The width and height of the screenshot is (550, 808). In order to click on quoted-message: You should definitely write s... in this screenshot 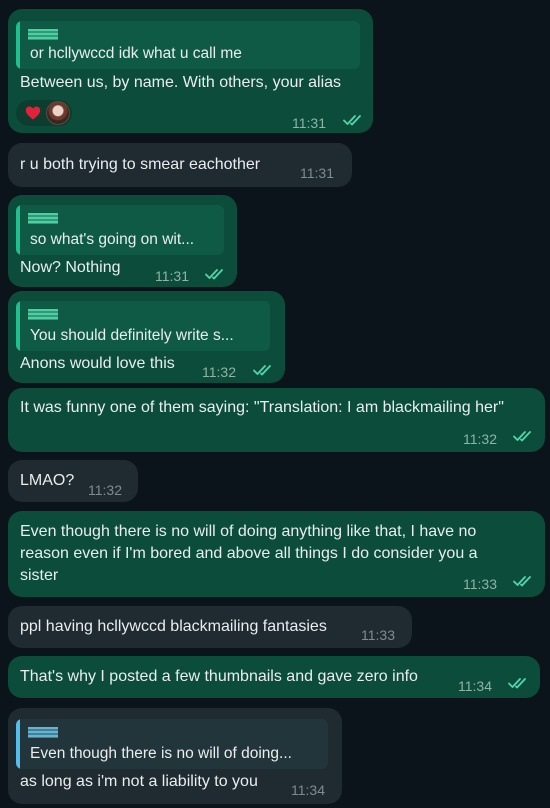, I will do `click(143, 326)`.